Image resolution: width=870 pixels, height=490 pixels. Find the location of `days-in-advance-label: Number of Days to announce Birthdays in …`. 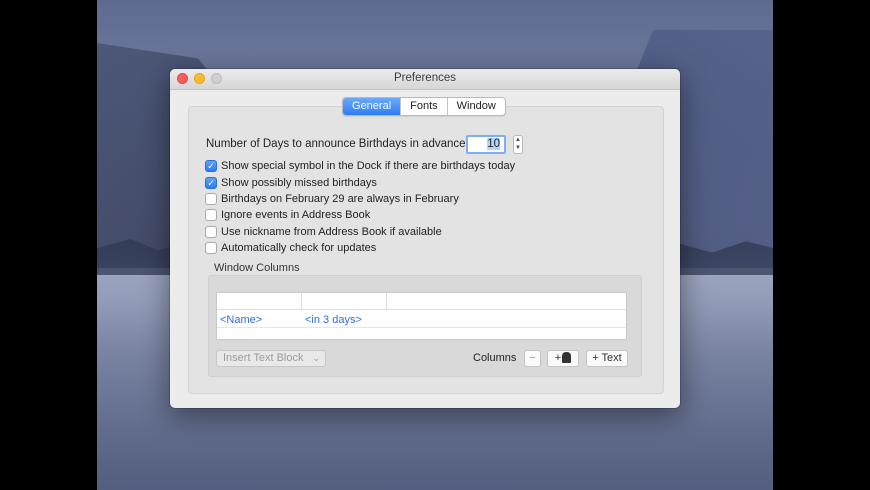

days-in-advance-label: Number of Days to announce Birthdays in … is located at coordinates (337, 144).